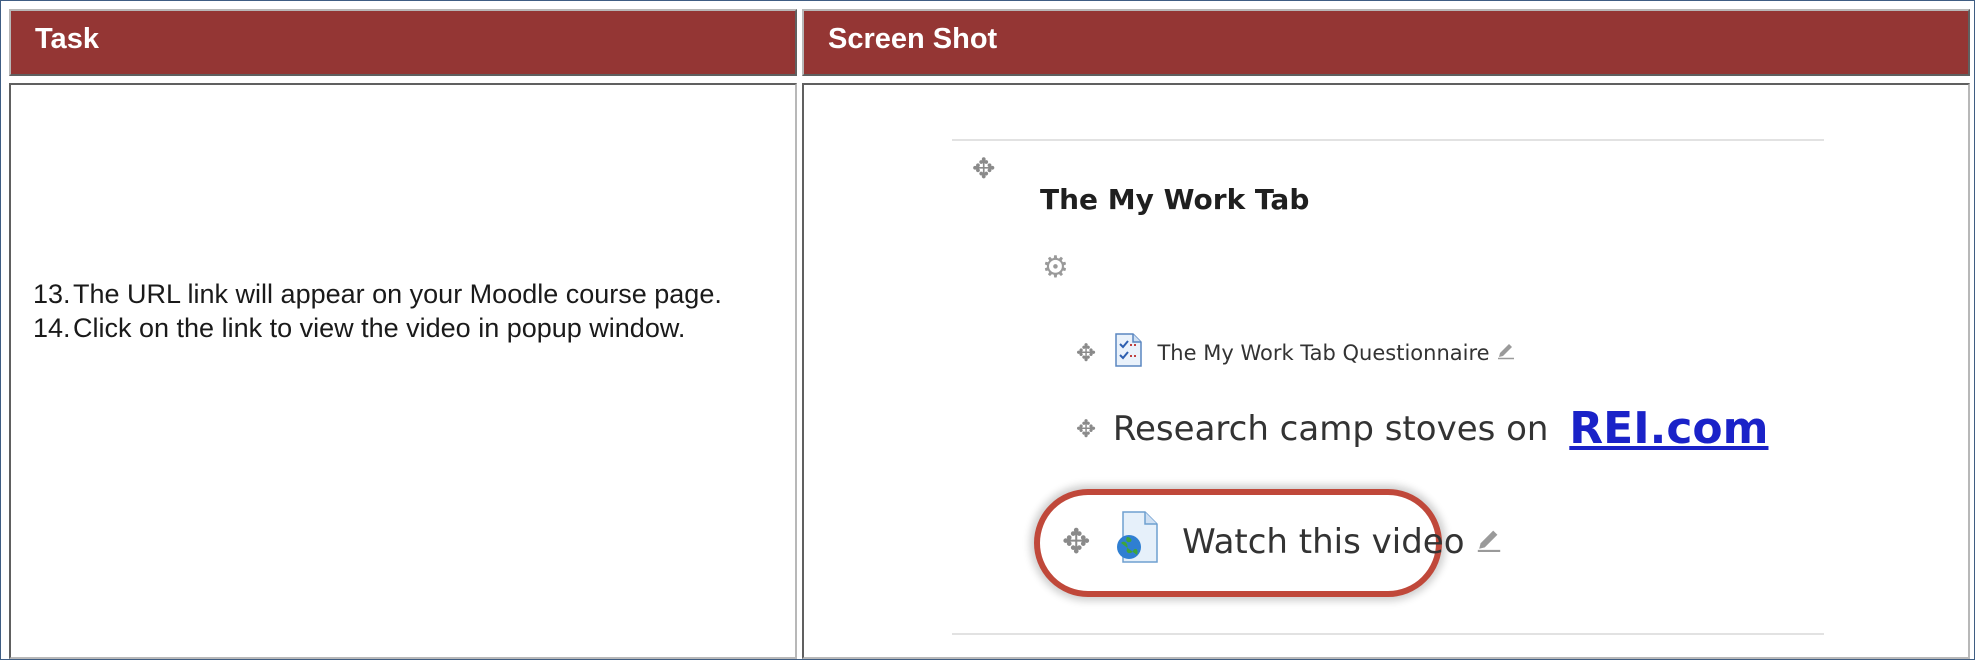 The height and width of the screenshot is (662, 1977). What do you see at coordinates (1330, 428) in the screenshot?
I see `rei-label-text: Research camp stoves on` at bounding box center [1330, 428].